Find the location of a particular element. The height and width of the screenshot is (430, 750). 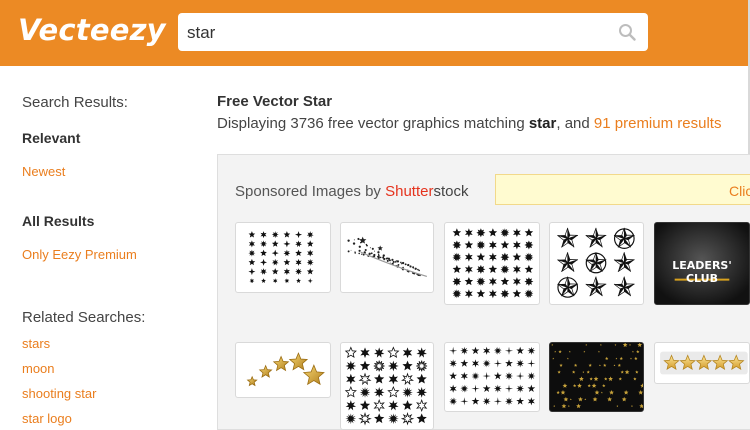

sort-relevant: Relevant is located at coordinates (51, 138).